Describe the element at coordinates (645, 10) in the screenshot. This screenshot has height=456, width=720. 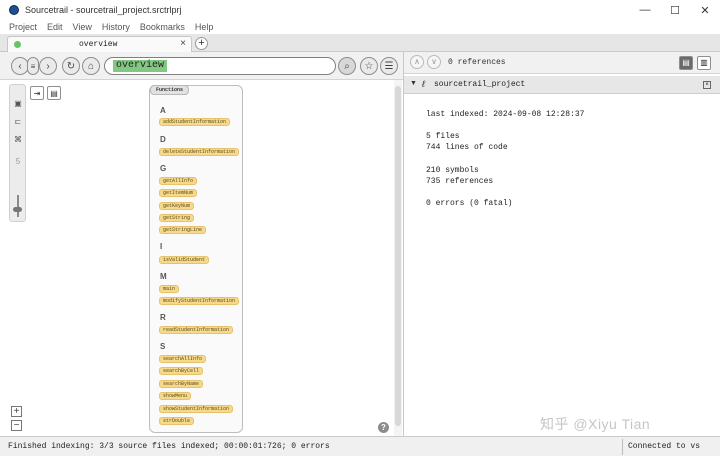
I see `minimize-button: —` at that location.